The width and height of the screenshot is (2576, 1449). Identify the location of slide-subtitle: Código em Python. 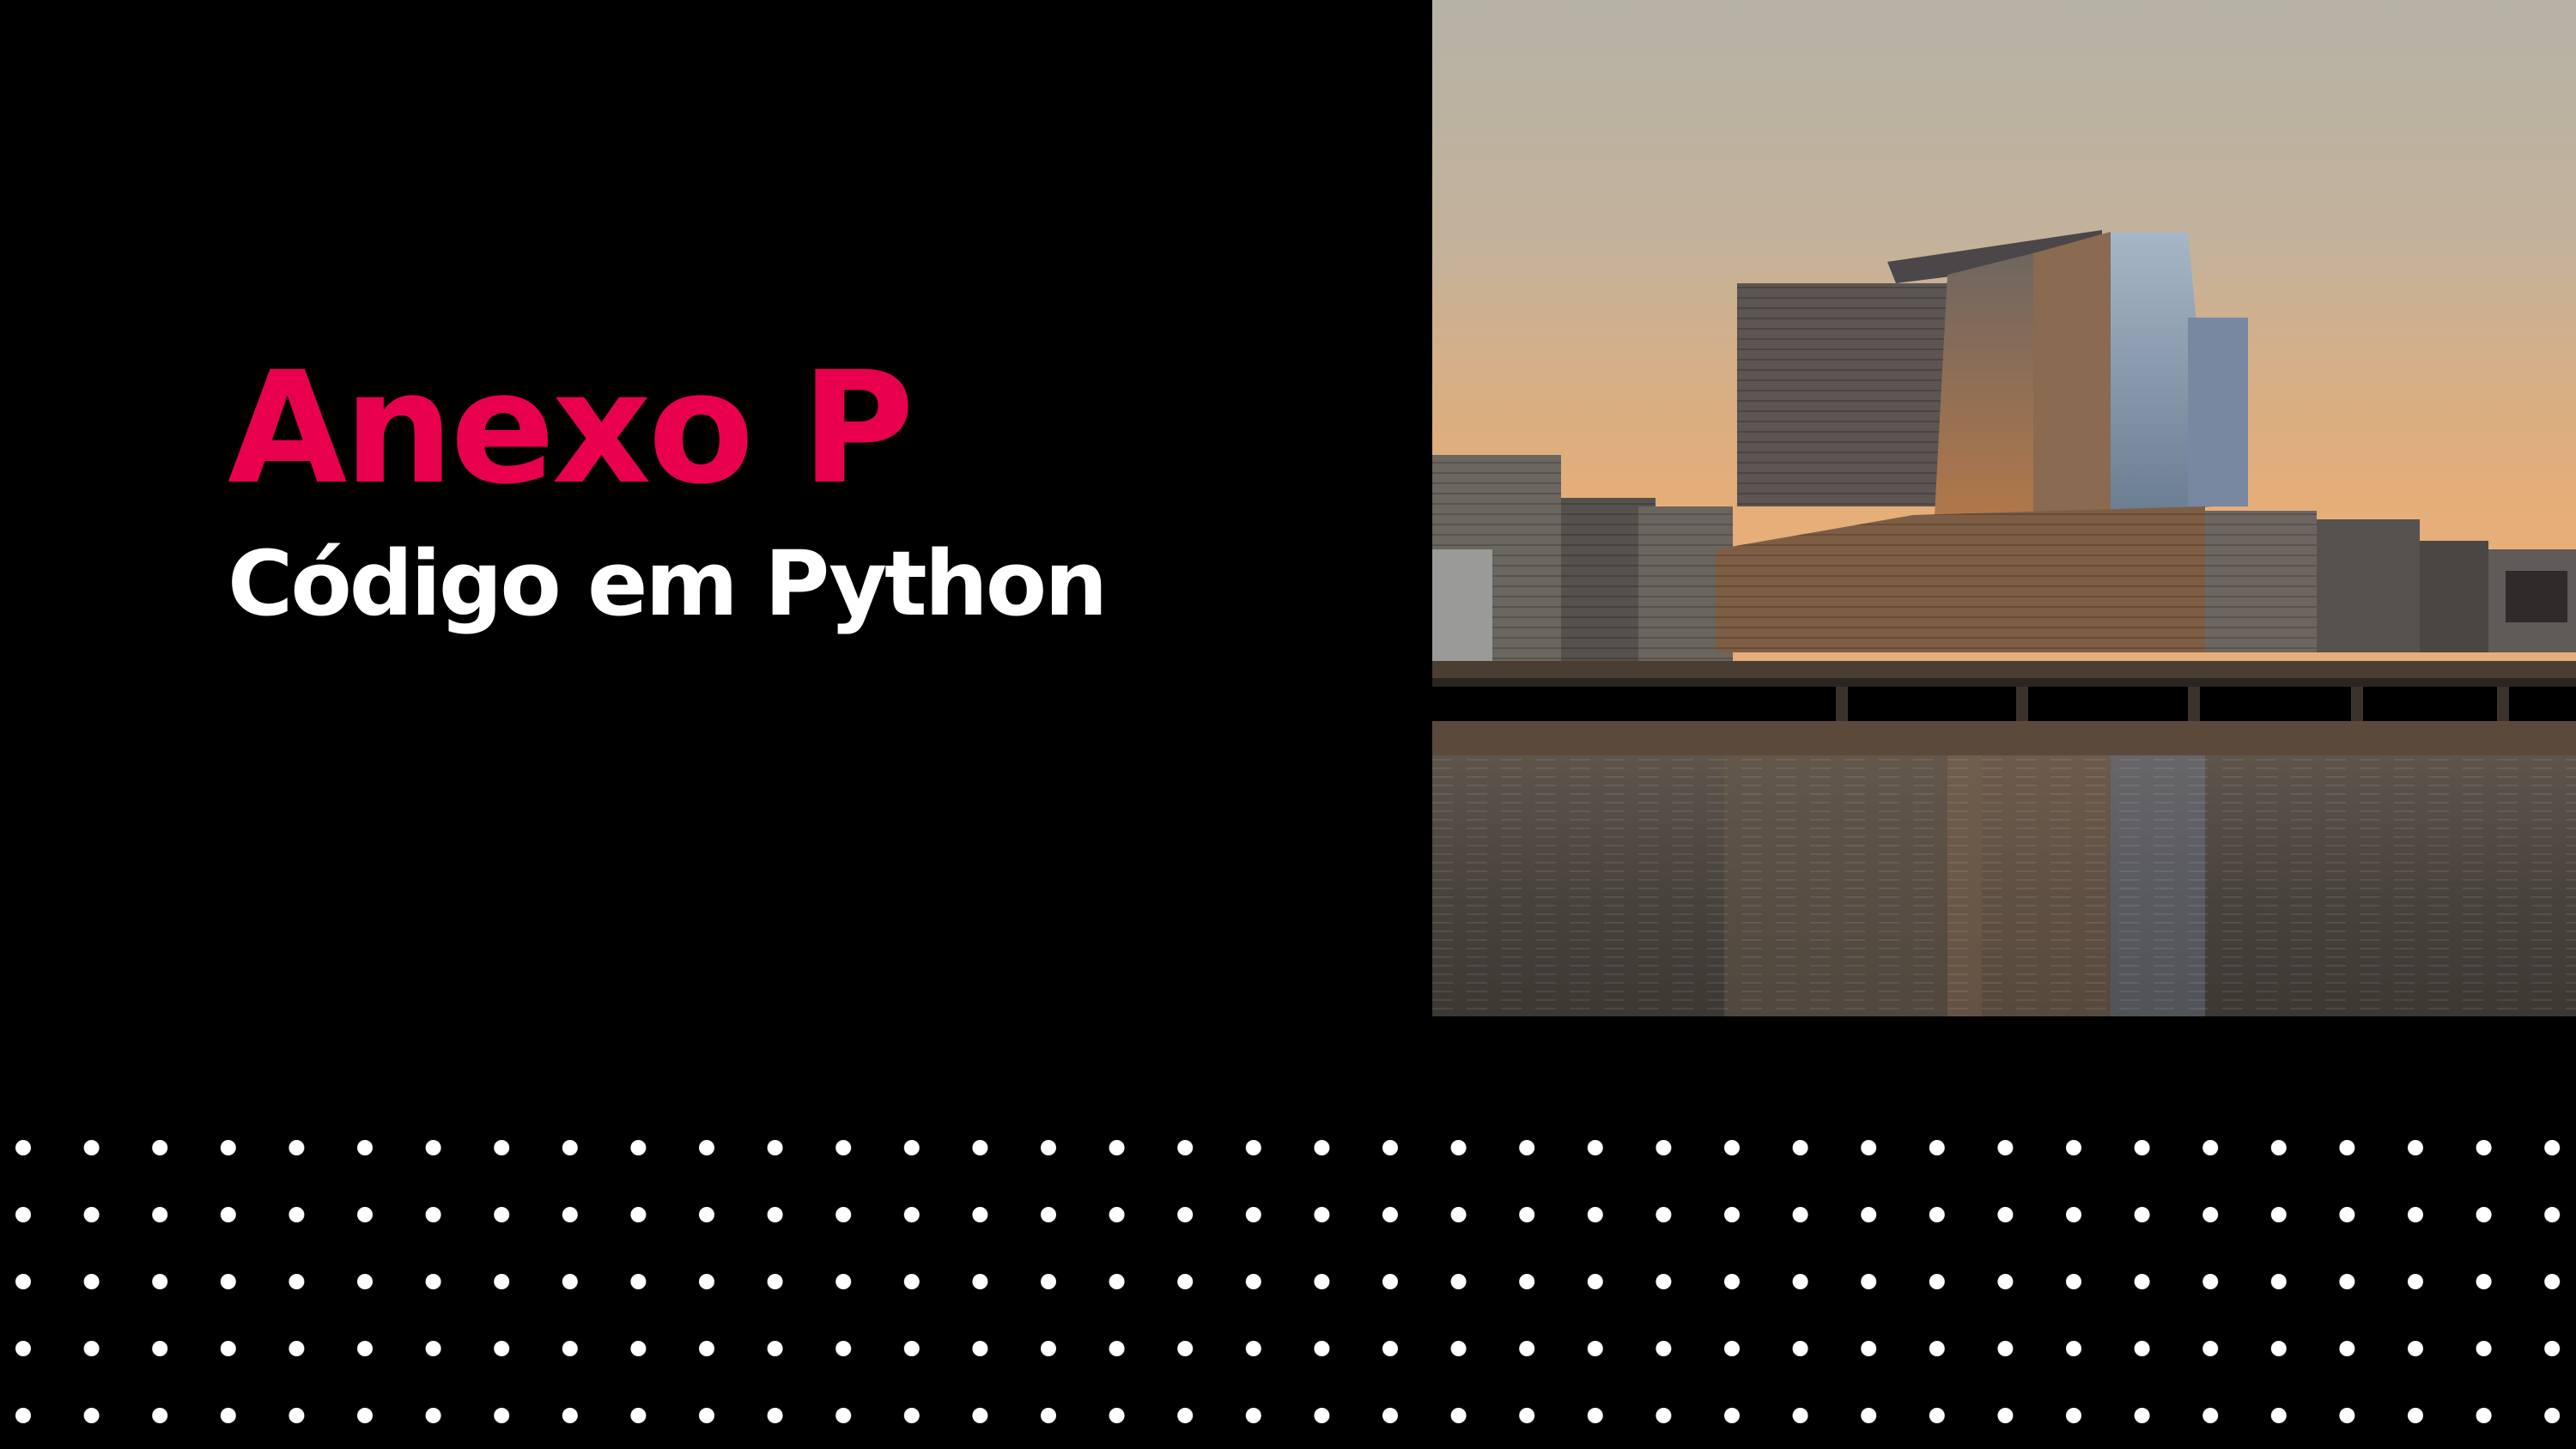
(668, 583).